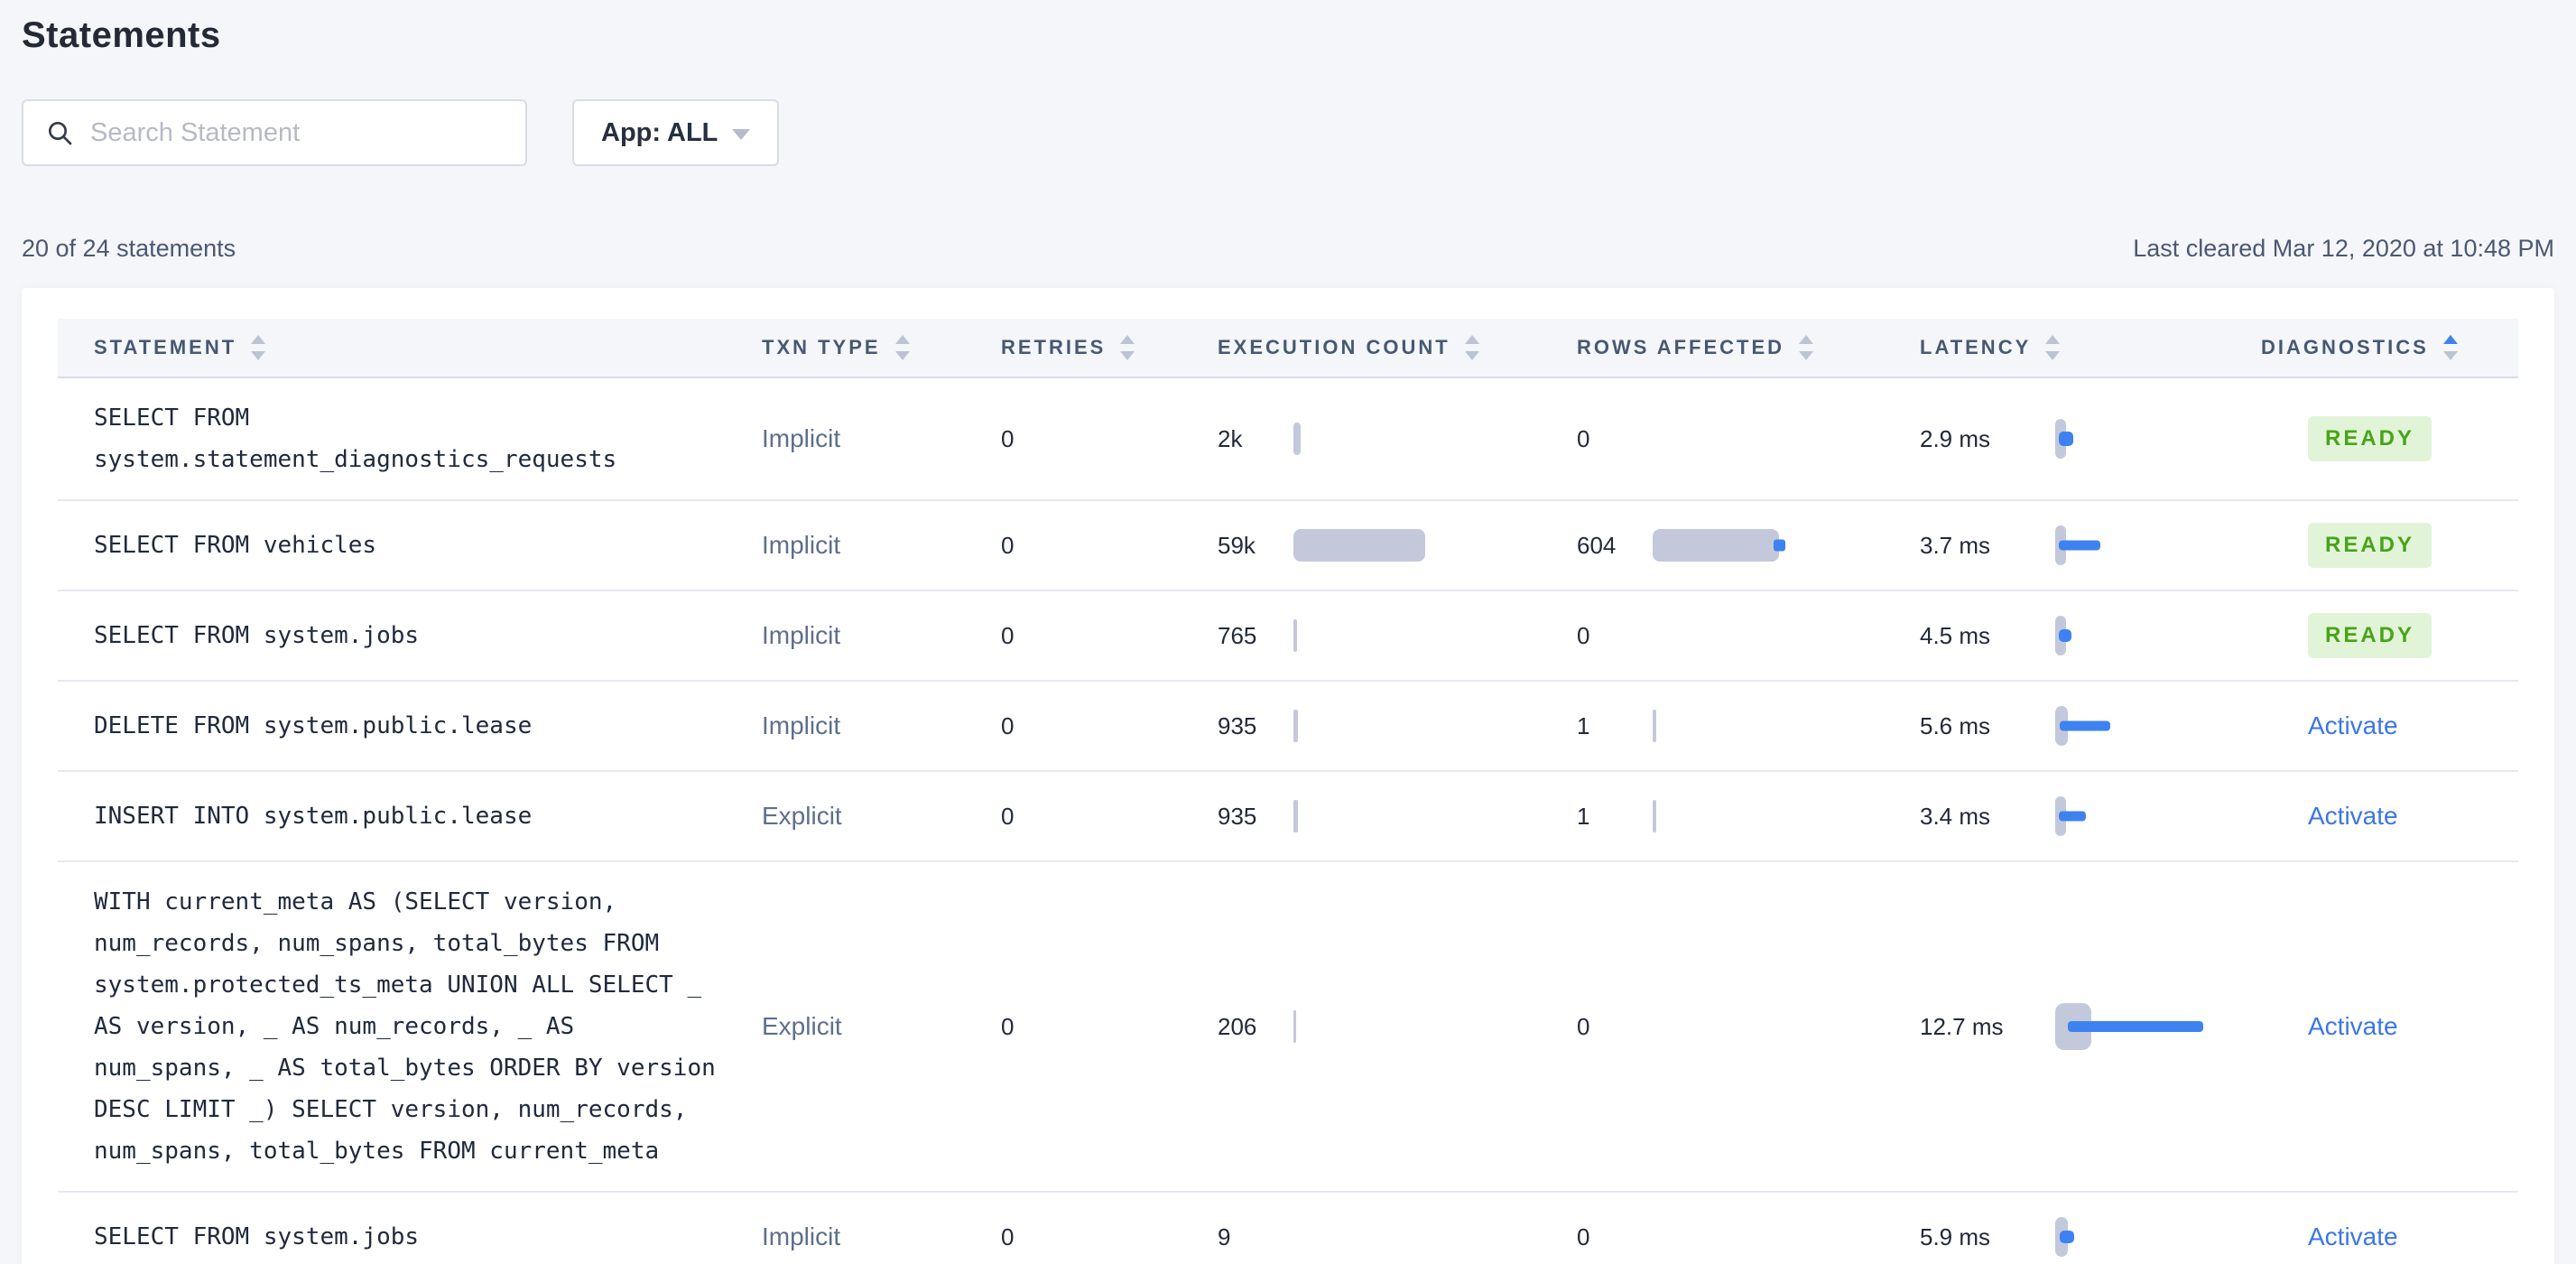  I want to click on txn-type-cell: Implicit, so click(881, 635).